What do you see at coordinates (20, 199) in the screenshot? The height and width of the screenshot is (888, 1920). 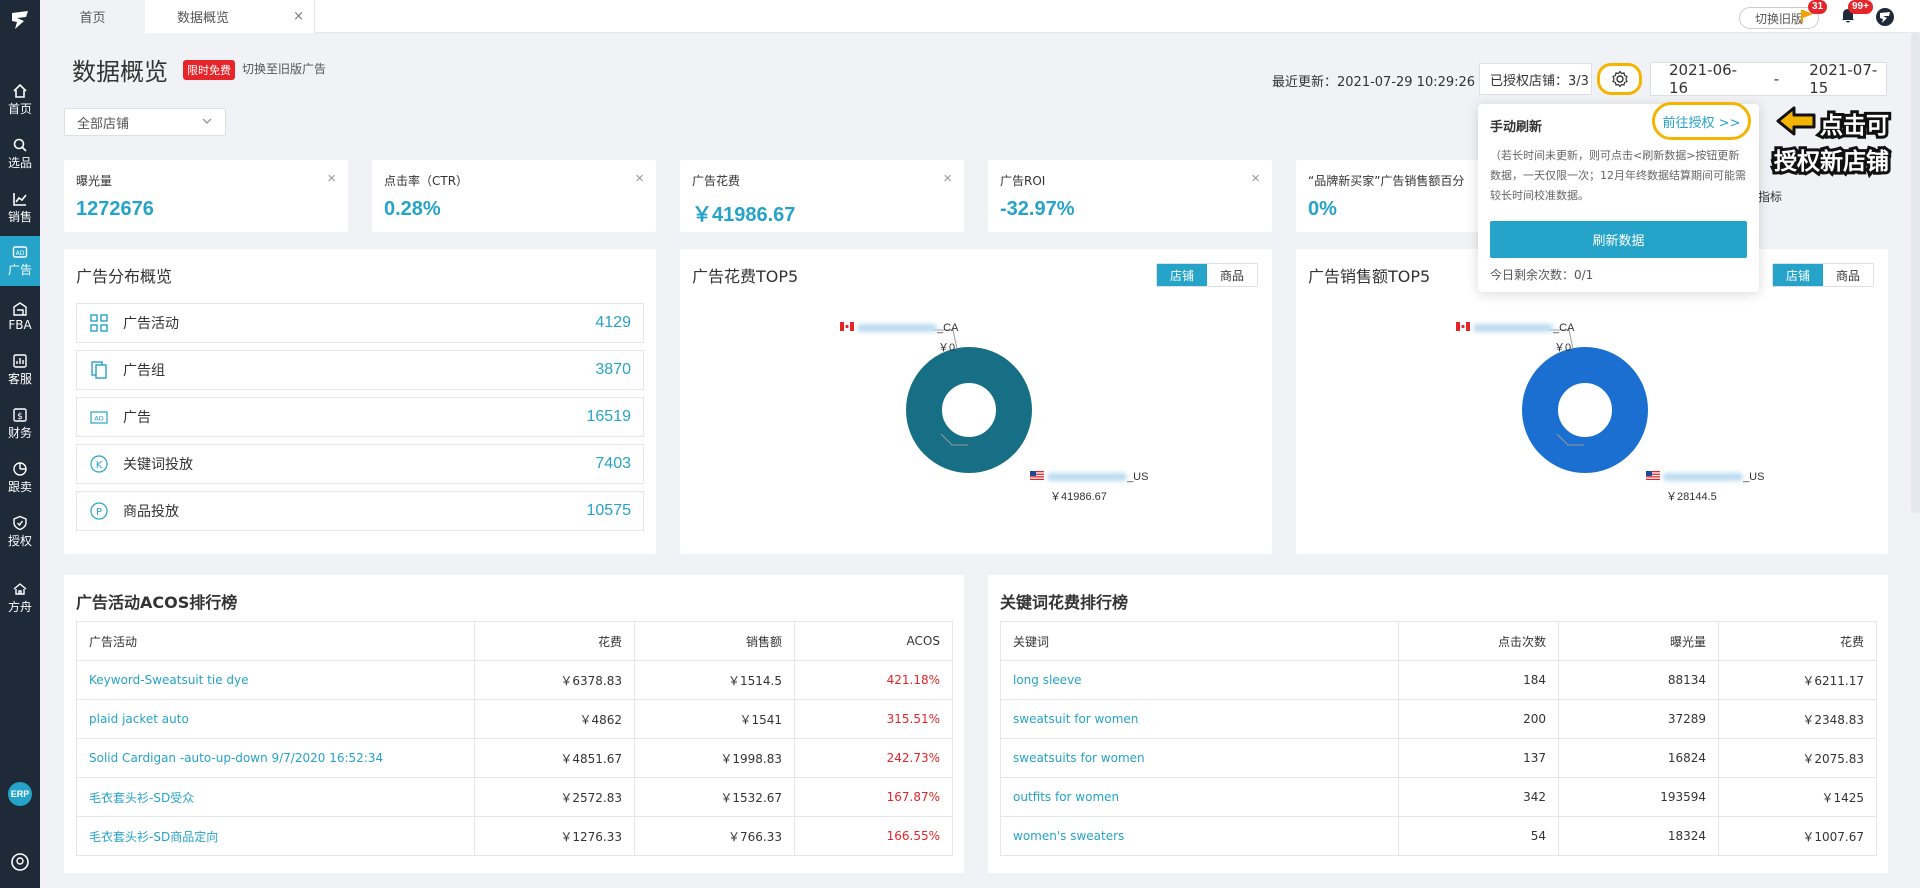 I see `chart-line-icon` at bounding box center [20, 199].